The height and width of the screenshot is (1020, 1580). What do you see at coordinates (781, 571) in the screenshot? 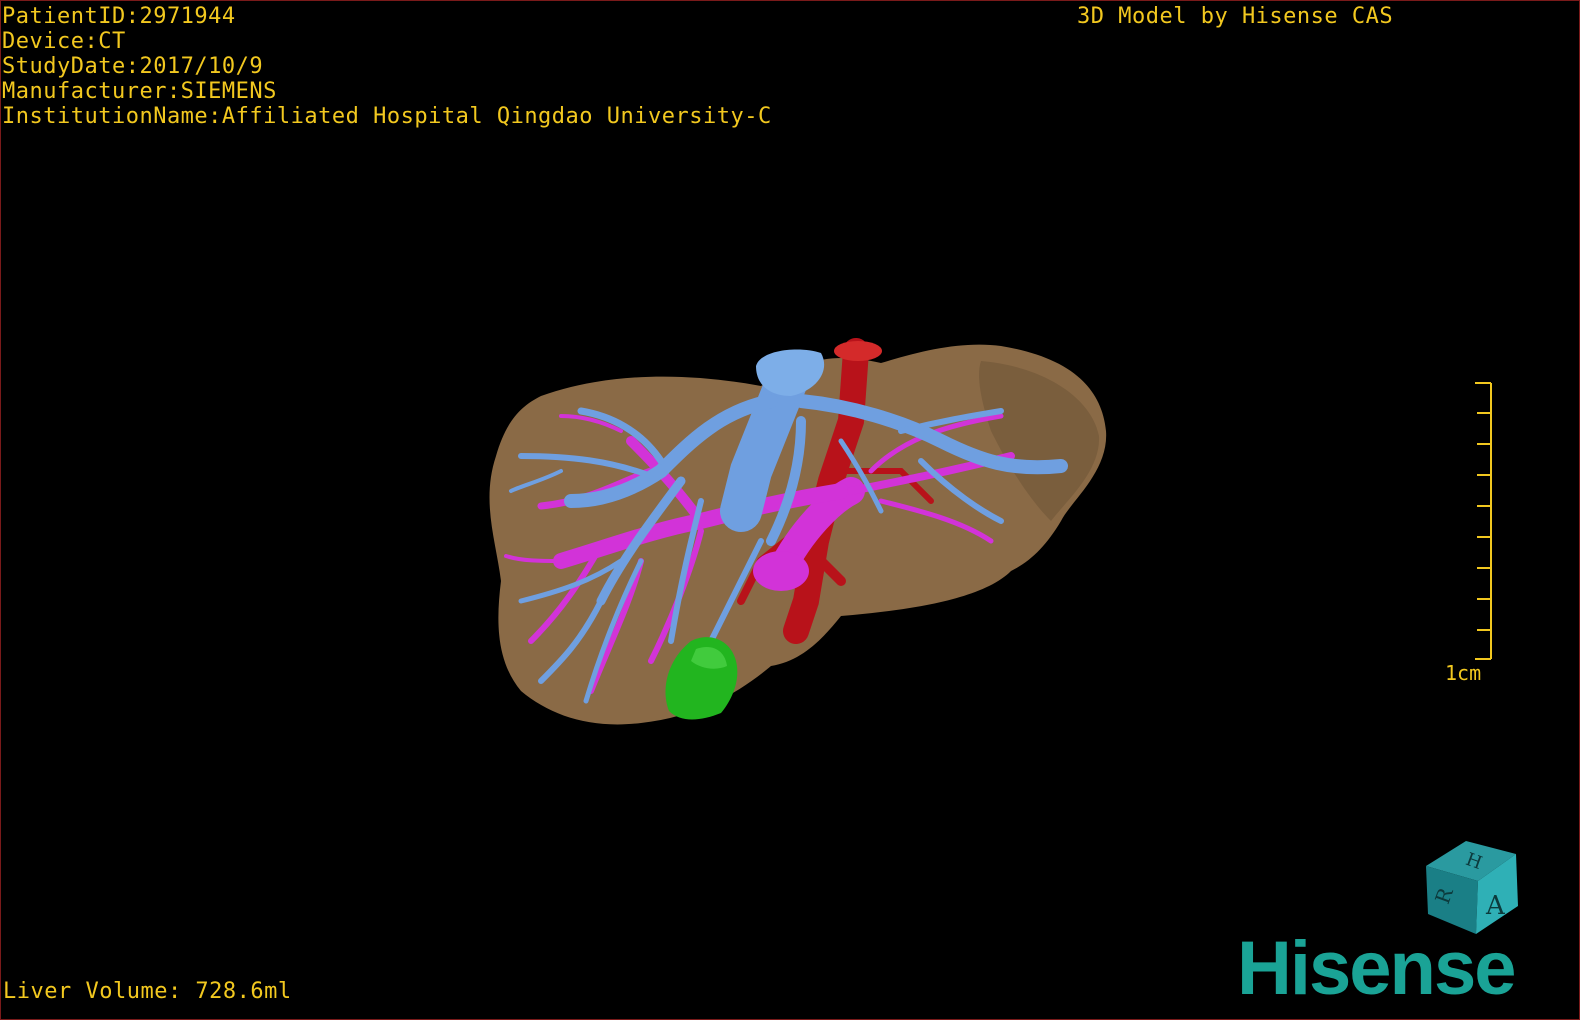
I see `portal-confluence` at bounding box center [781, 571].